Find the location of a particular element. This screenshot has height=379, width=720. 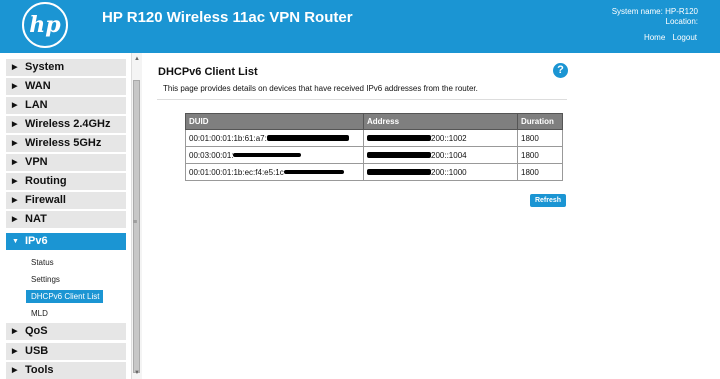

hp-logo: hp is located at coordinates (45, 25).